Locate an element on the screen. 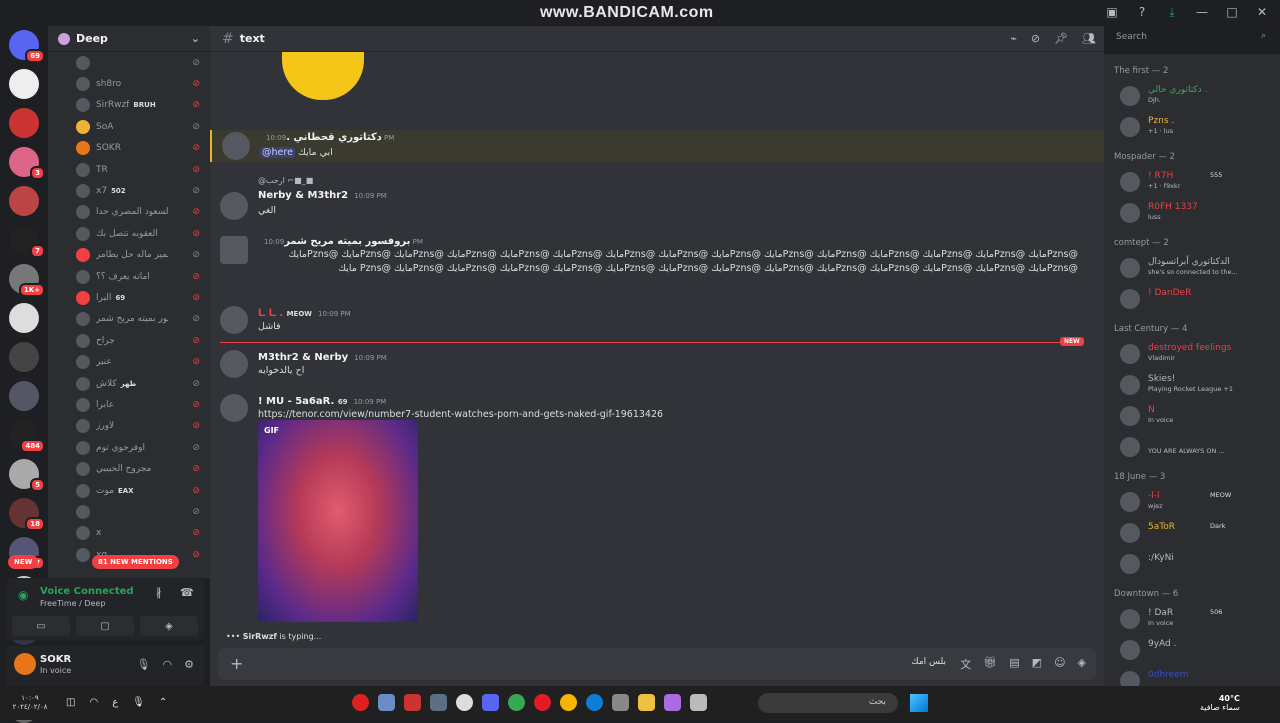 This screenshot has height=723, width=1280. bandicam-app-icon is located at coordinates (412, 702).